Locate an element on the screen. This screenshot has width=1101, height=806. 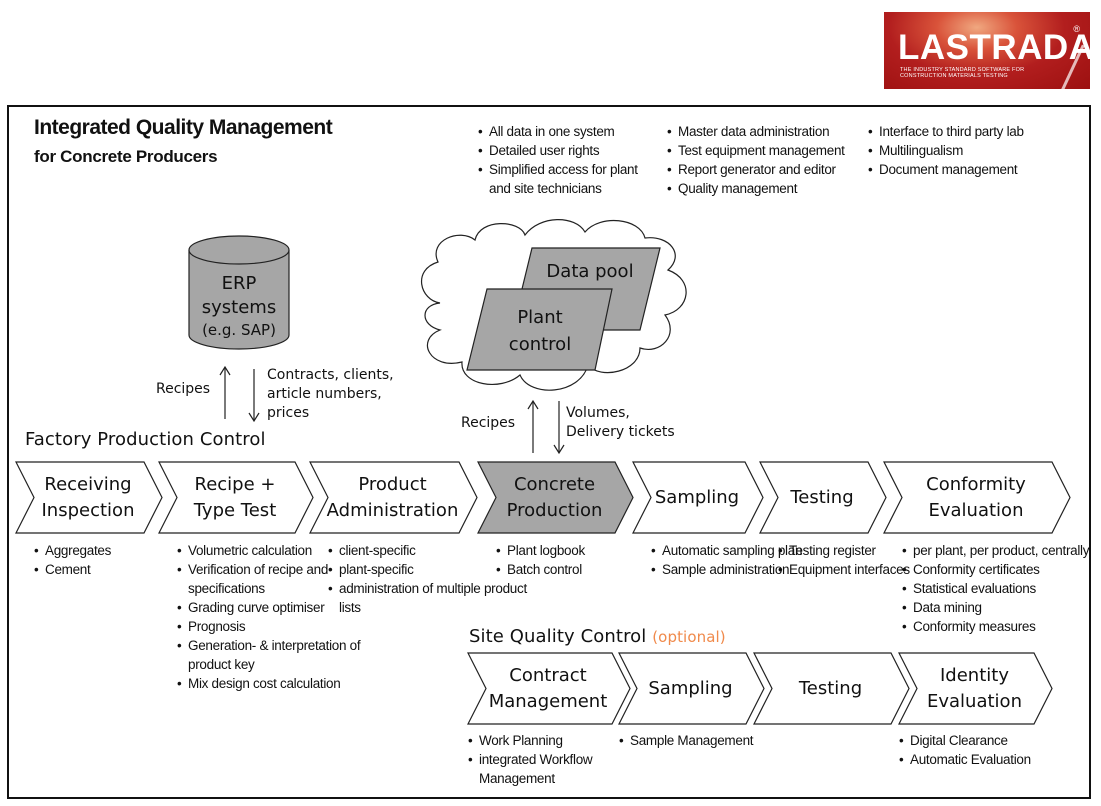
bullet-item: Data mining is located at coordinates (1001, 607).